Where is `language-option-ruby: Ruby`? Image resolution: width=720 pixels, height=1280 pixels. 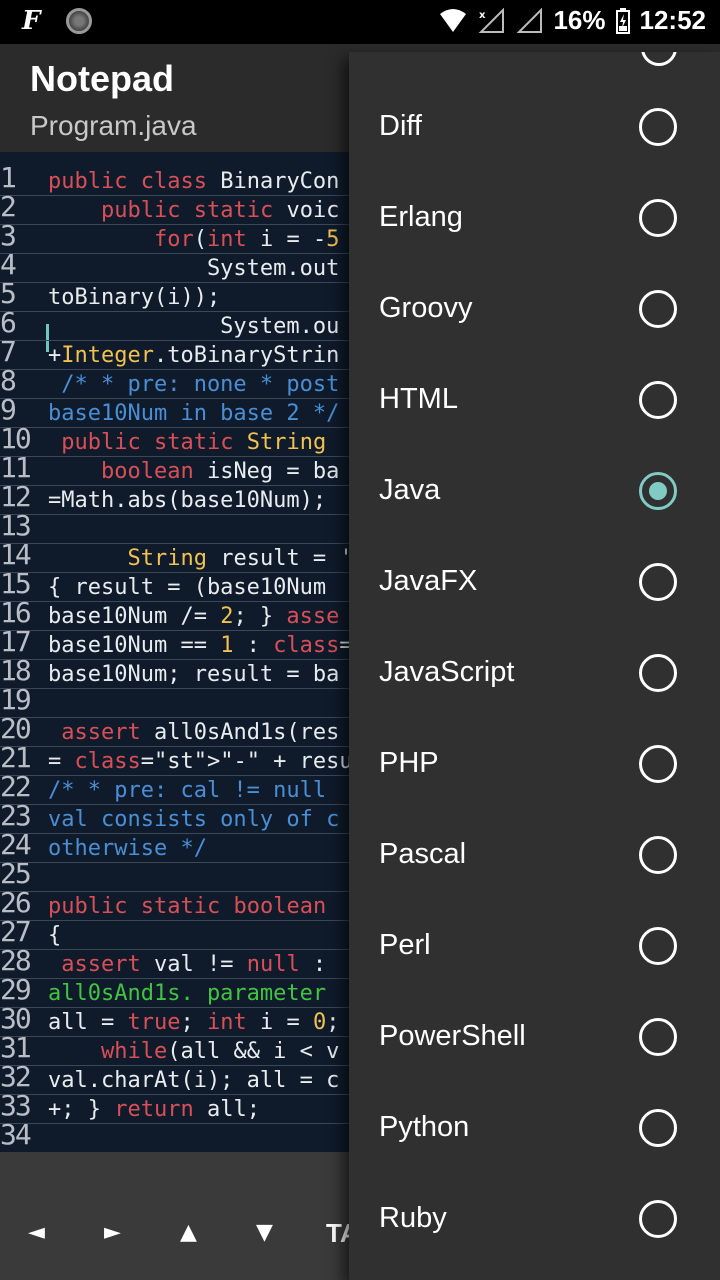 language-option-ruby: Ruby is located at coordinates (534, 1219).